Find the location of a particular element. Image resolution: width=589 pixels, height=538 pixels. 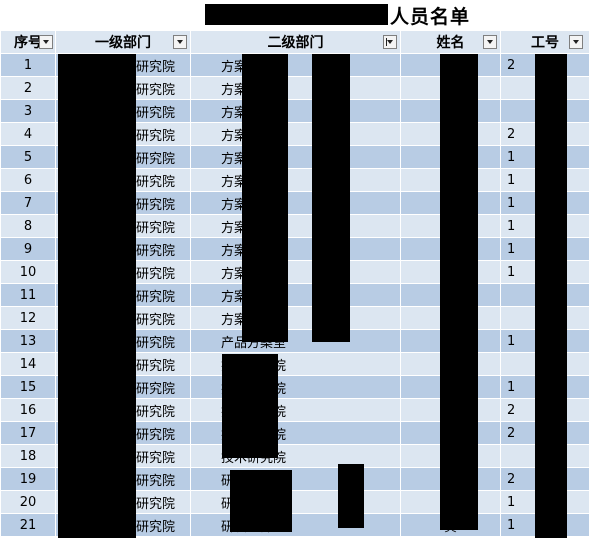

cell-seq: 18 is located at coordinates (28, 456).